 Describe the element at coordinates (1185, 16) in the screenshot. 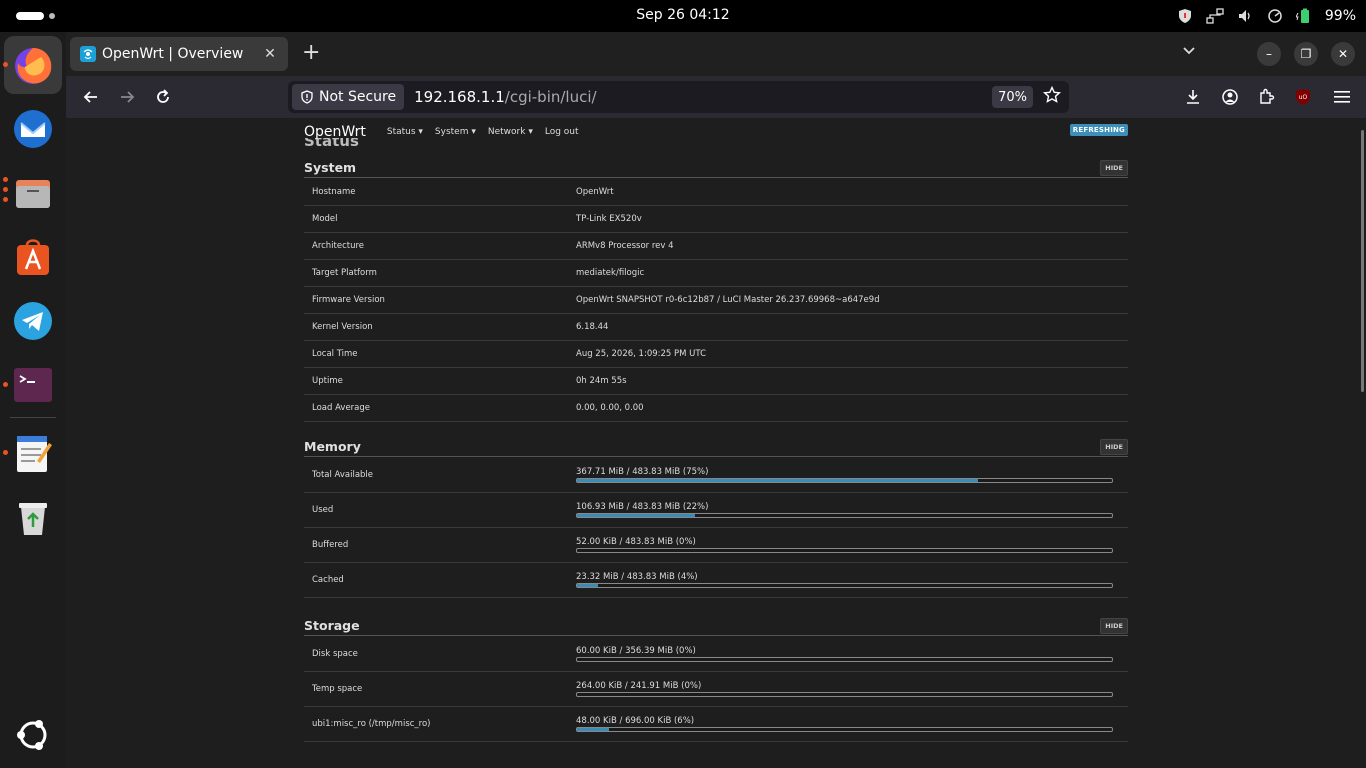

I see `shield-icon` at that location.